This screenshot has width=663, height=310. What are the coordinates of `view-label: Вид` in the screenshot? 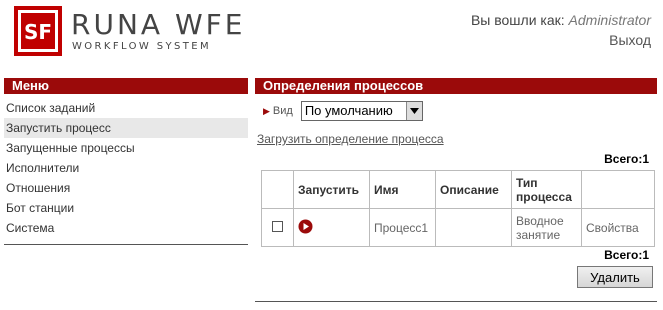 It's located at (282, 111).